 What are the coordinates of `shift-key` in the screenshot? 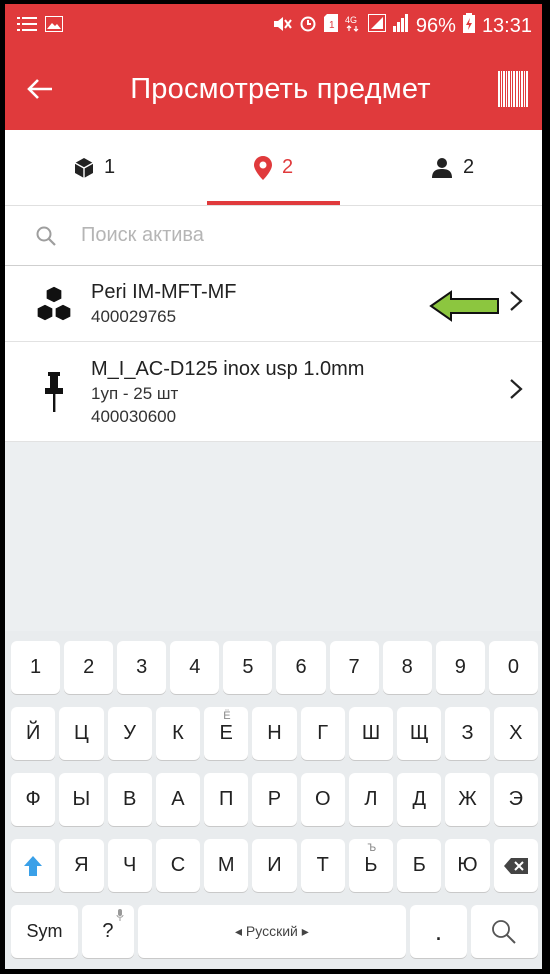 It's located at (33, 865).